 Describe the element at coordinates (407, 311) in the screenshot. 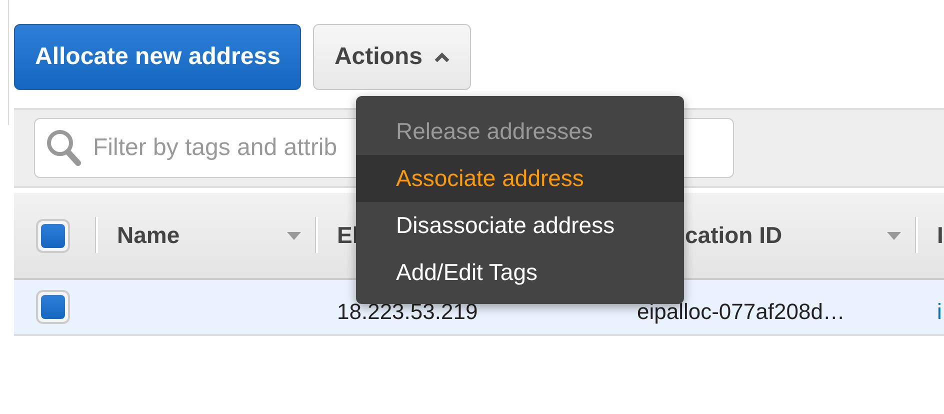

I see `table-cell-text: 18.223.53.219` at that location.